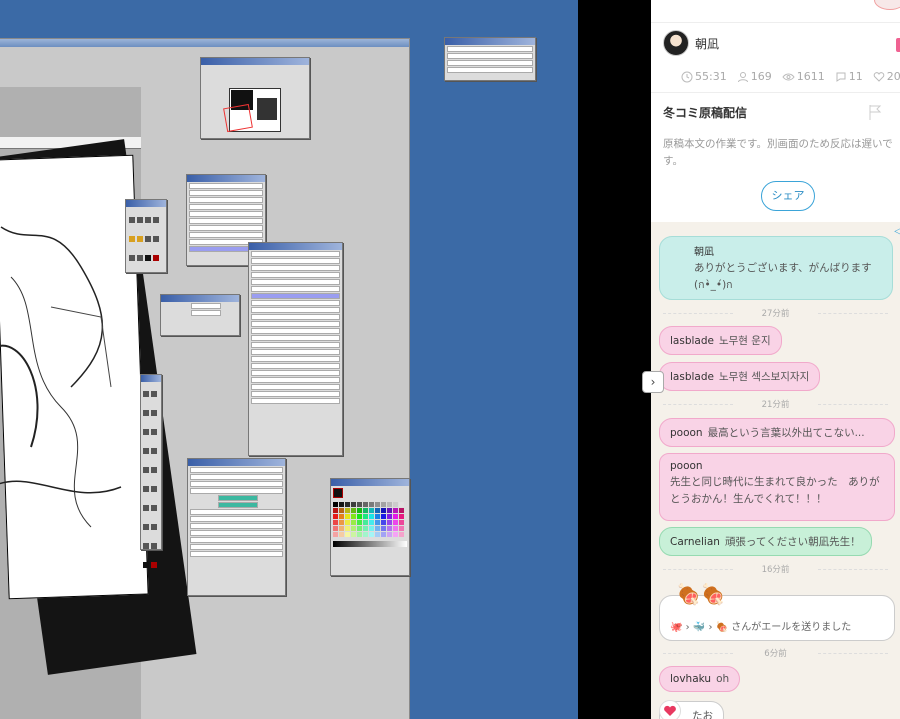 The image size is (900, 719). I want to click on chat-text: 頑張ってください朝凪先生！, so click(792, 542).